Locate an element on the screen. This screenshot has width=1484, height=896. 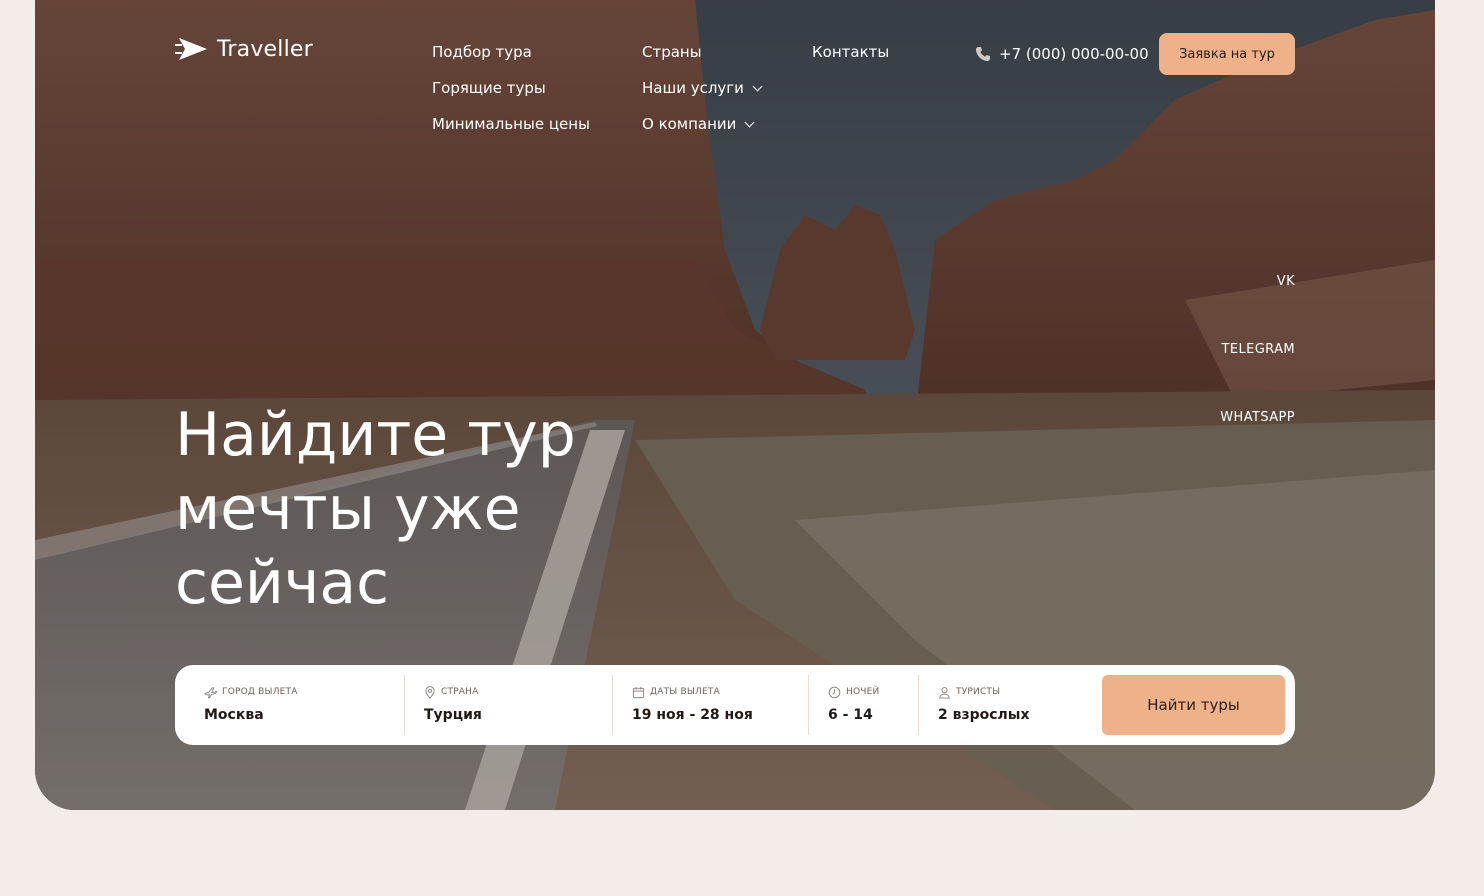
location-pin-icon is located at coordinates (430, 692).